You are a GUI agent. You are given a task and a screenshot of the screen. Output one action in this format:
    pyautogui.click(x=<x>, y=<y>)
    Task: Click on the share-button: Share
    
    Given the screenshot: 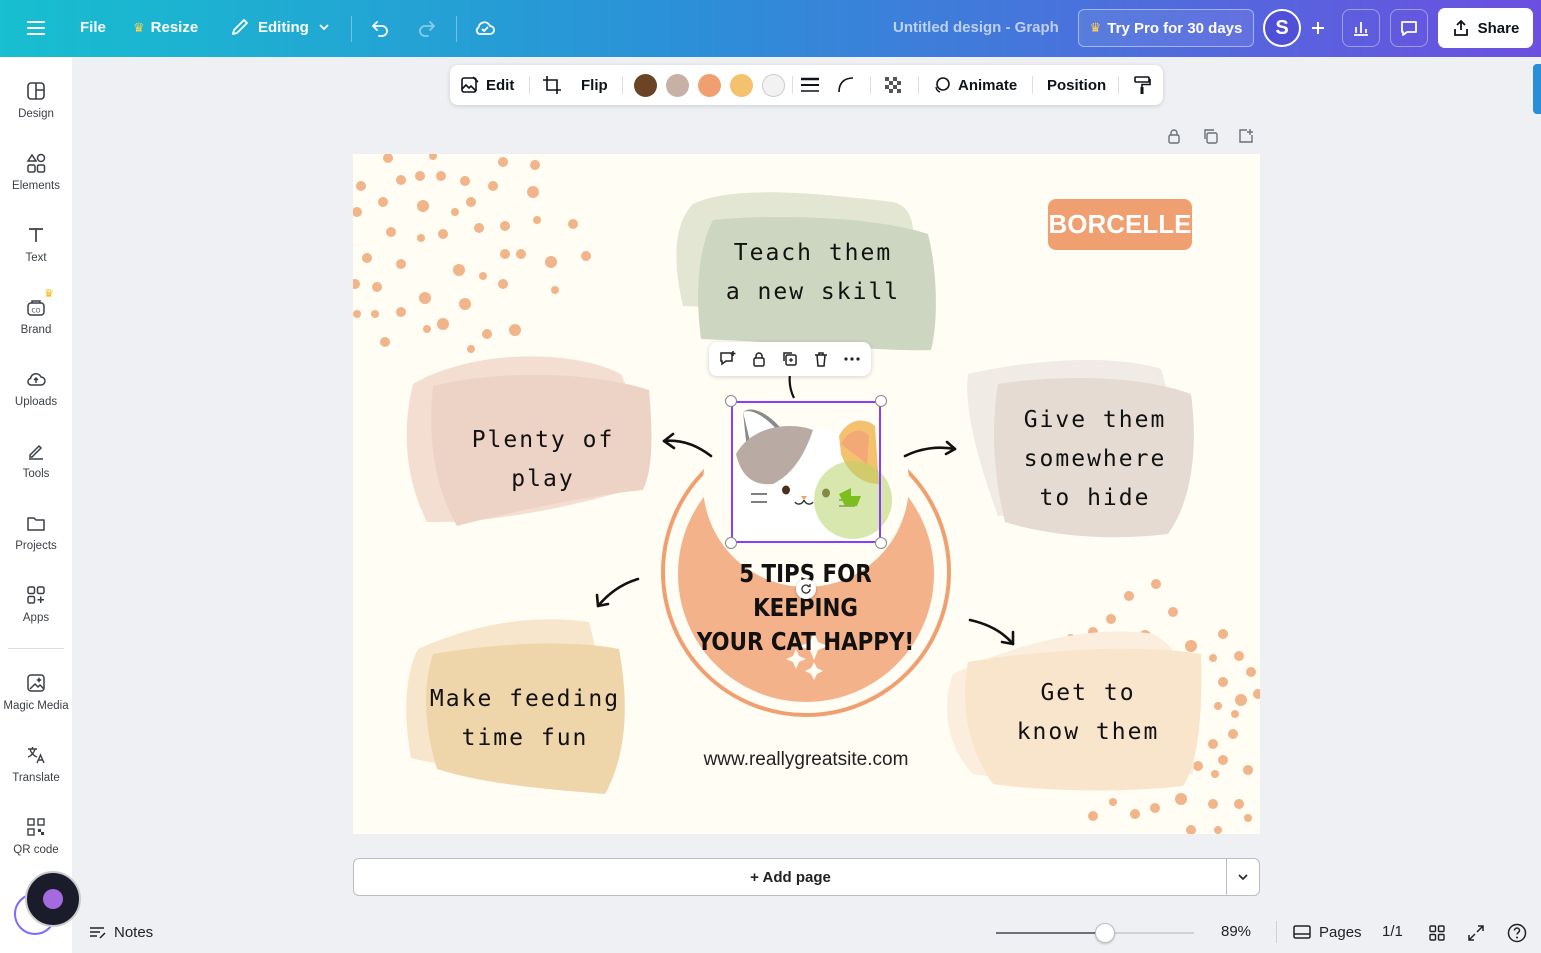 What is the action you would take?
    pyautogui.click(x=1485, y=28)
    